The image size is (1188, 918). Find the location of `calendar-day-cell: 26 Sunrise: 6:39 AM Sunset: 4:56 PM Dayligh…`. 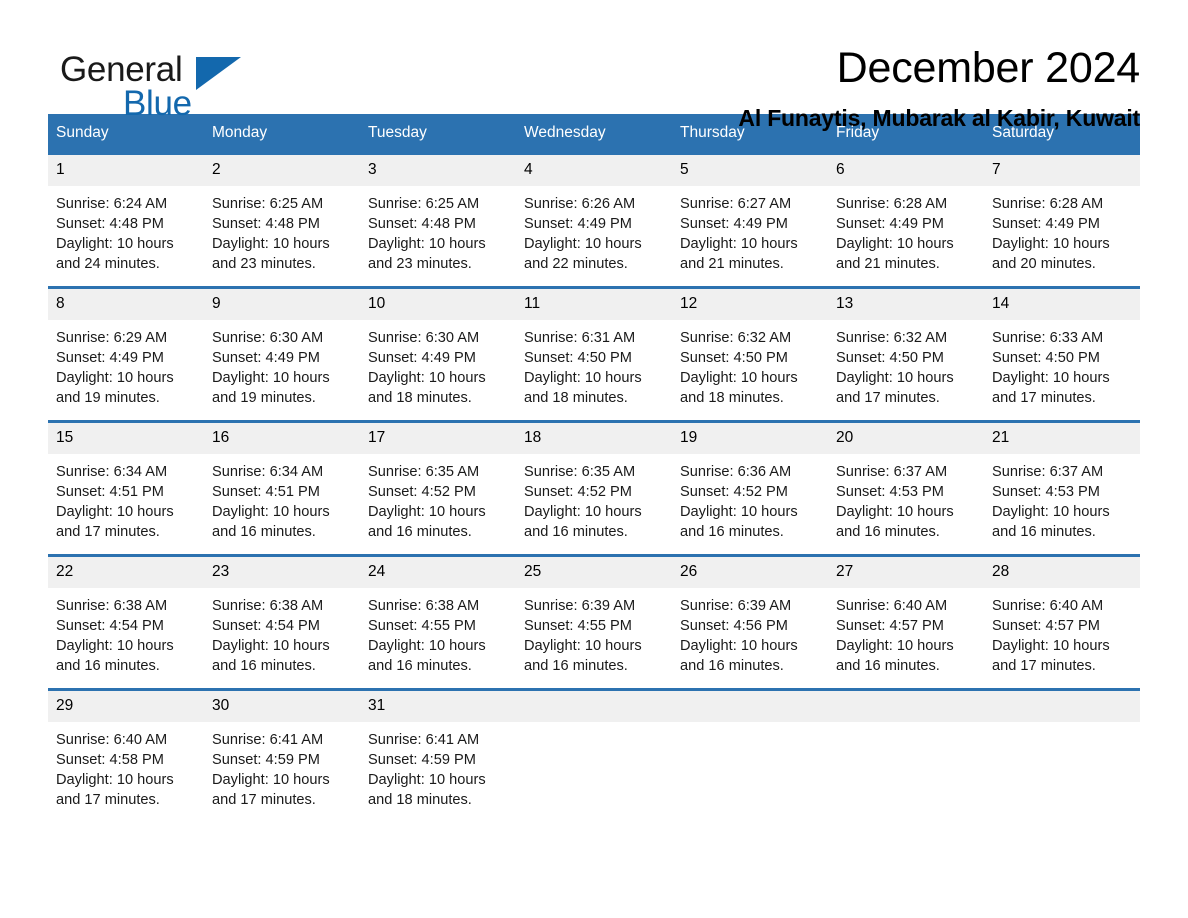

calendar-day-cell: 26 Sunrise: 6:39 AM Sunset: 4:56 PM Dayligh… is located at coordinates (750, 622).